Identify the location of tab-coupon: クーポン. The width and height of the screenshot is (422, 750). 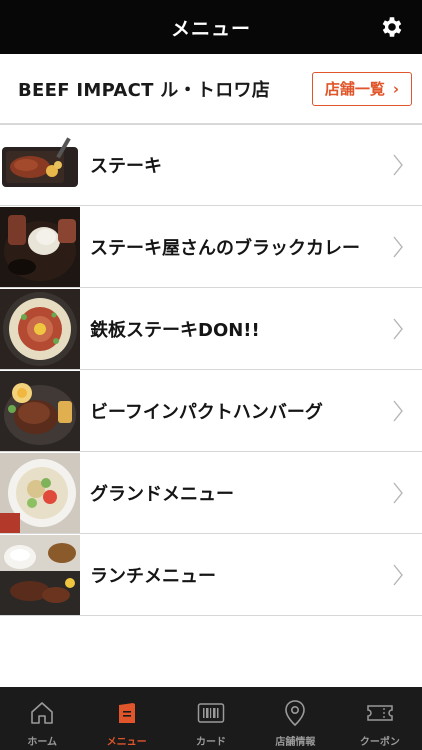
(380, 718).